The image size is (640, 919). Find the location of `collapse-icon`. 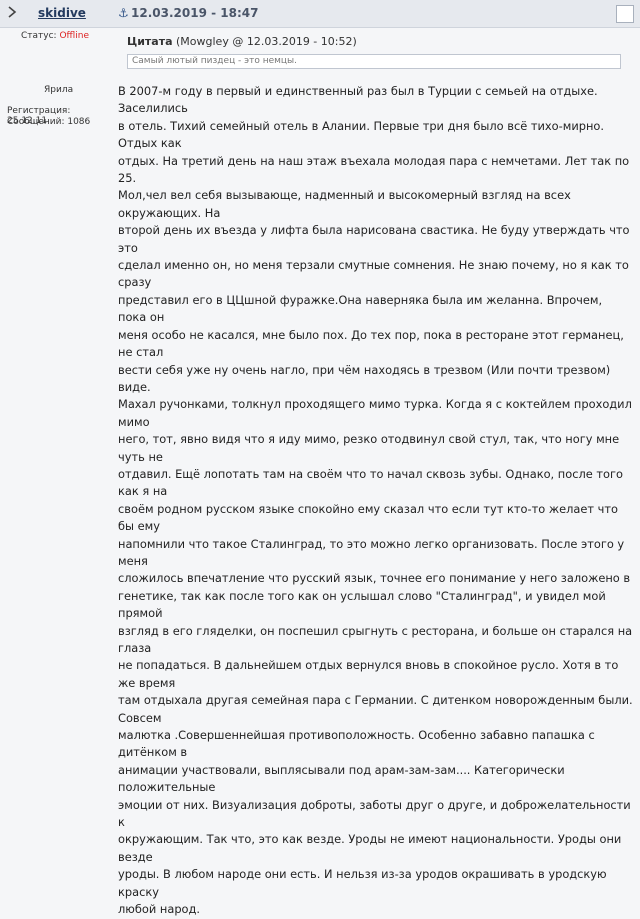

collapse-icon is located at coordinates (12, 12).